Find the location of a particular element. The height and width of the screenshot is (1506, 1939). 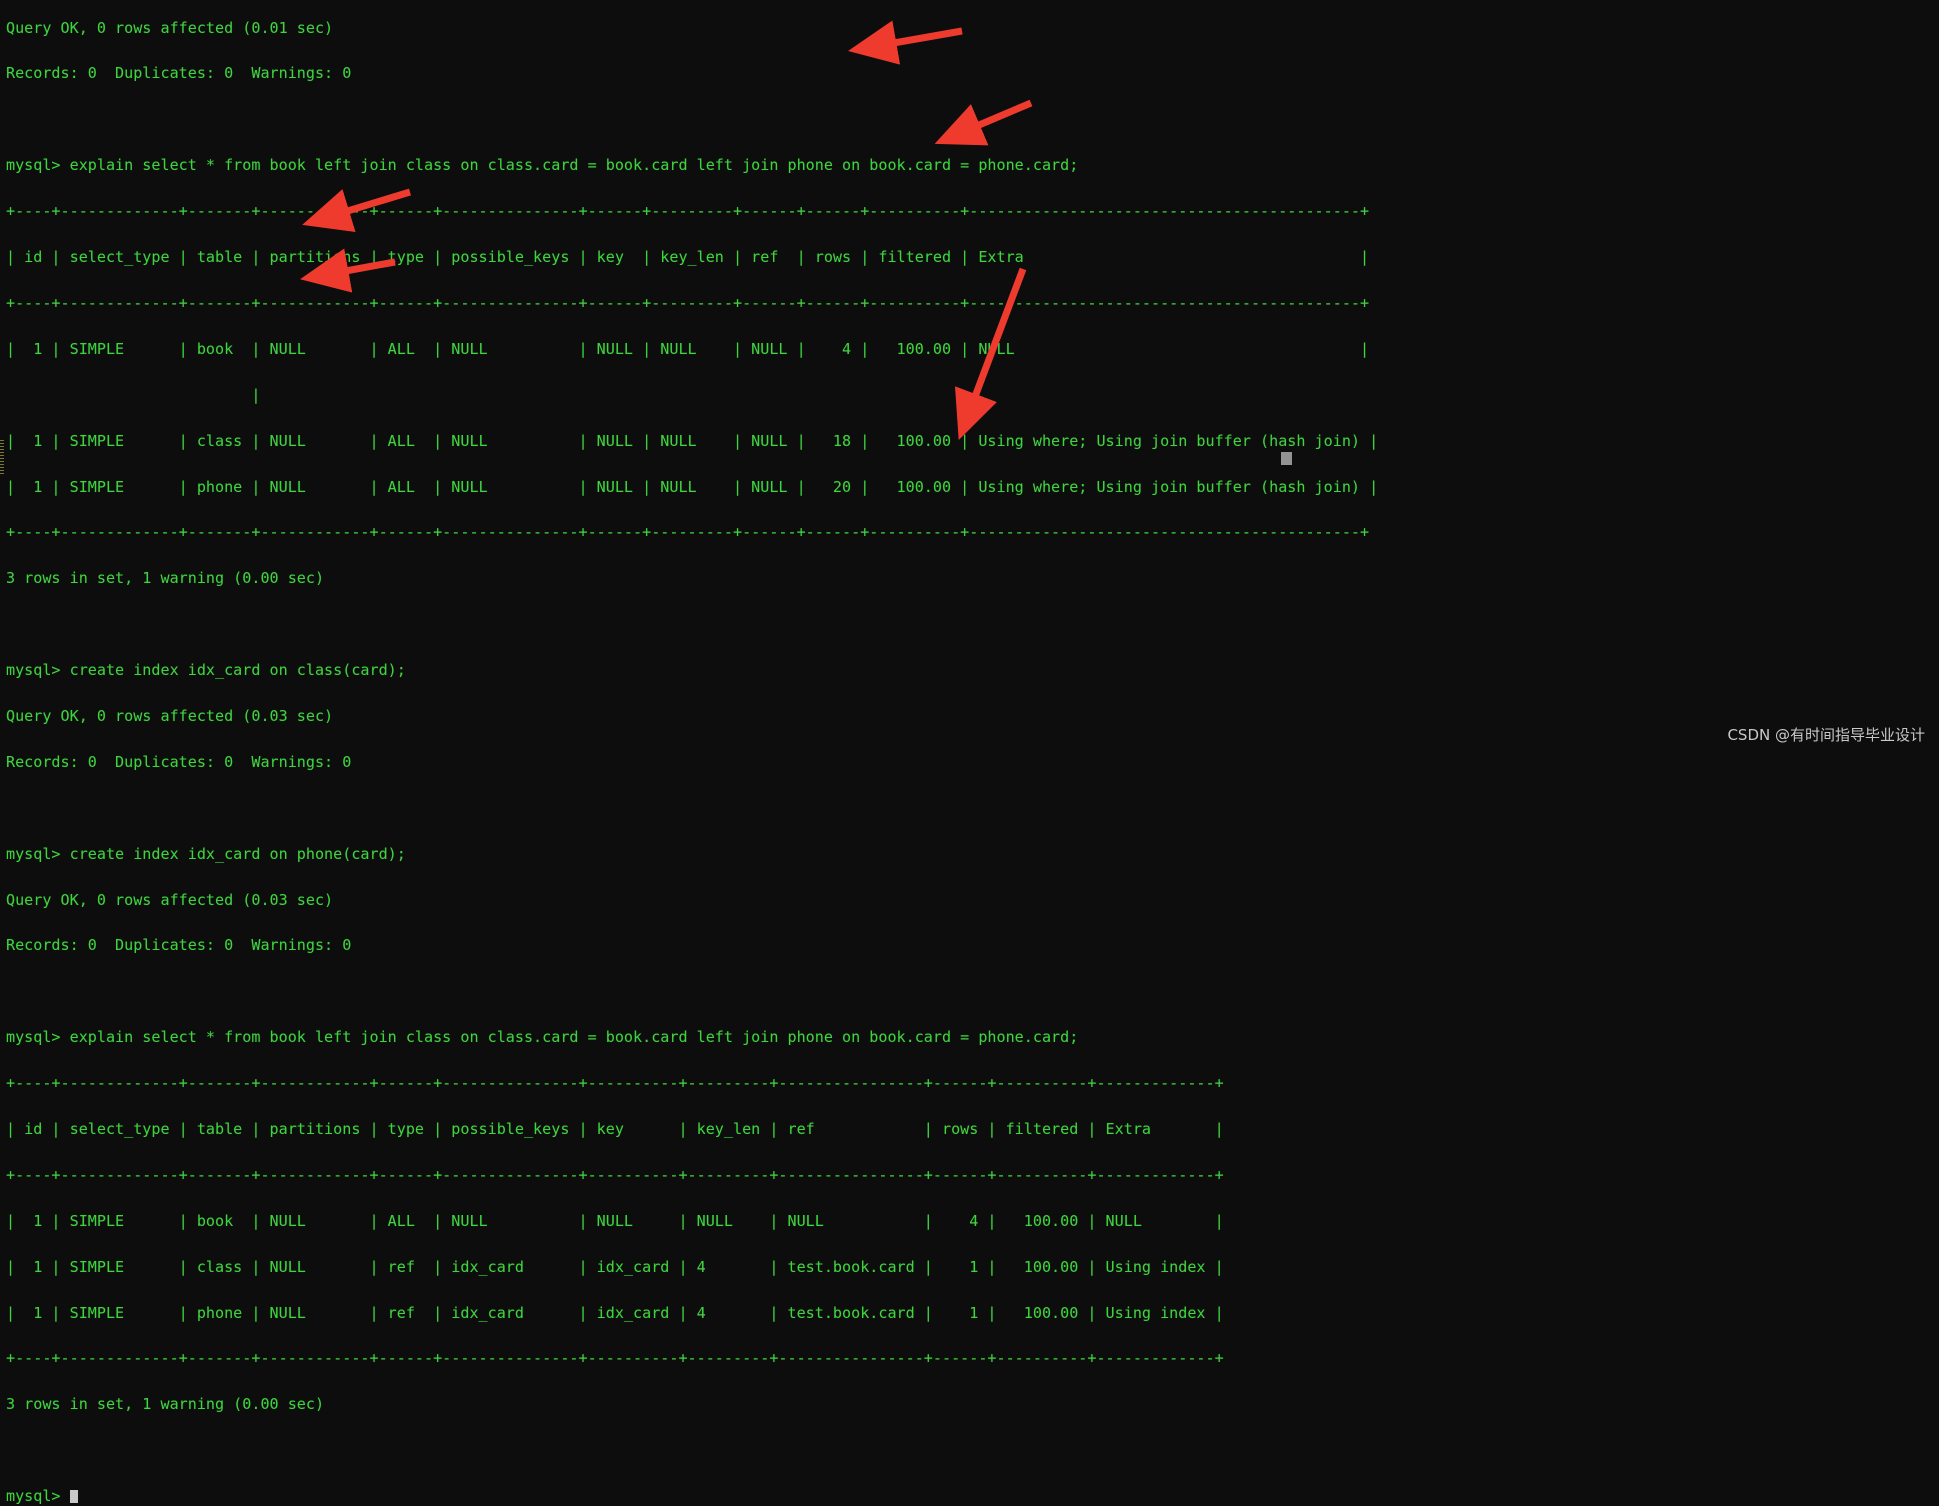

scrollbar-tick-marks is located at coordinates (2, 470).